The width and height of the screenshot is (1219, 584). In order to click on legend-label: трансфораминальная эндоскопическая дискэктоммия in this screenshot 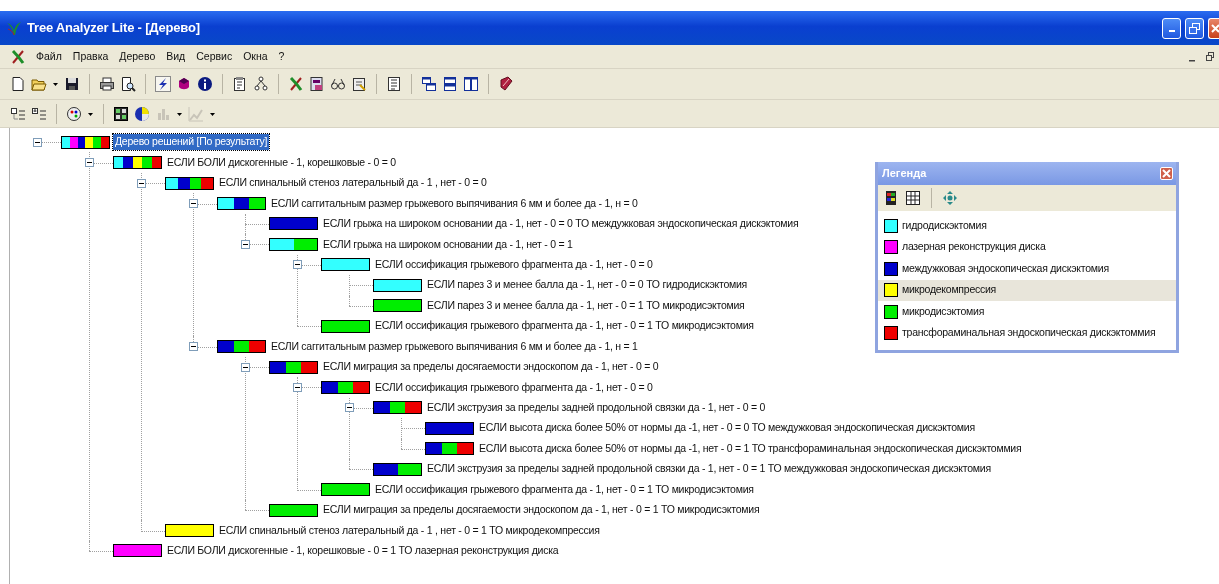, I will do `click(1029, 333)`.